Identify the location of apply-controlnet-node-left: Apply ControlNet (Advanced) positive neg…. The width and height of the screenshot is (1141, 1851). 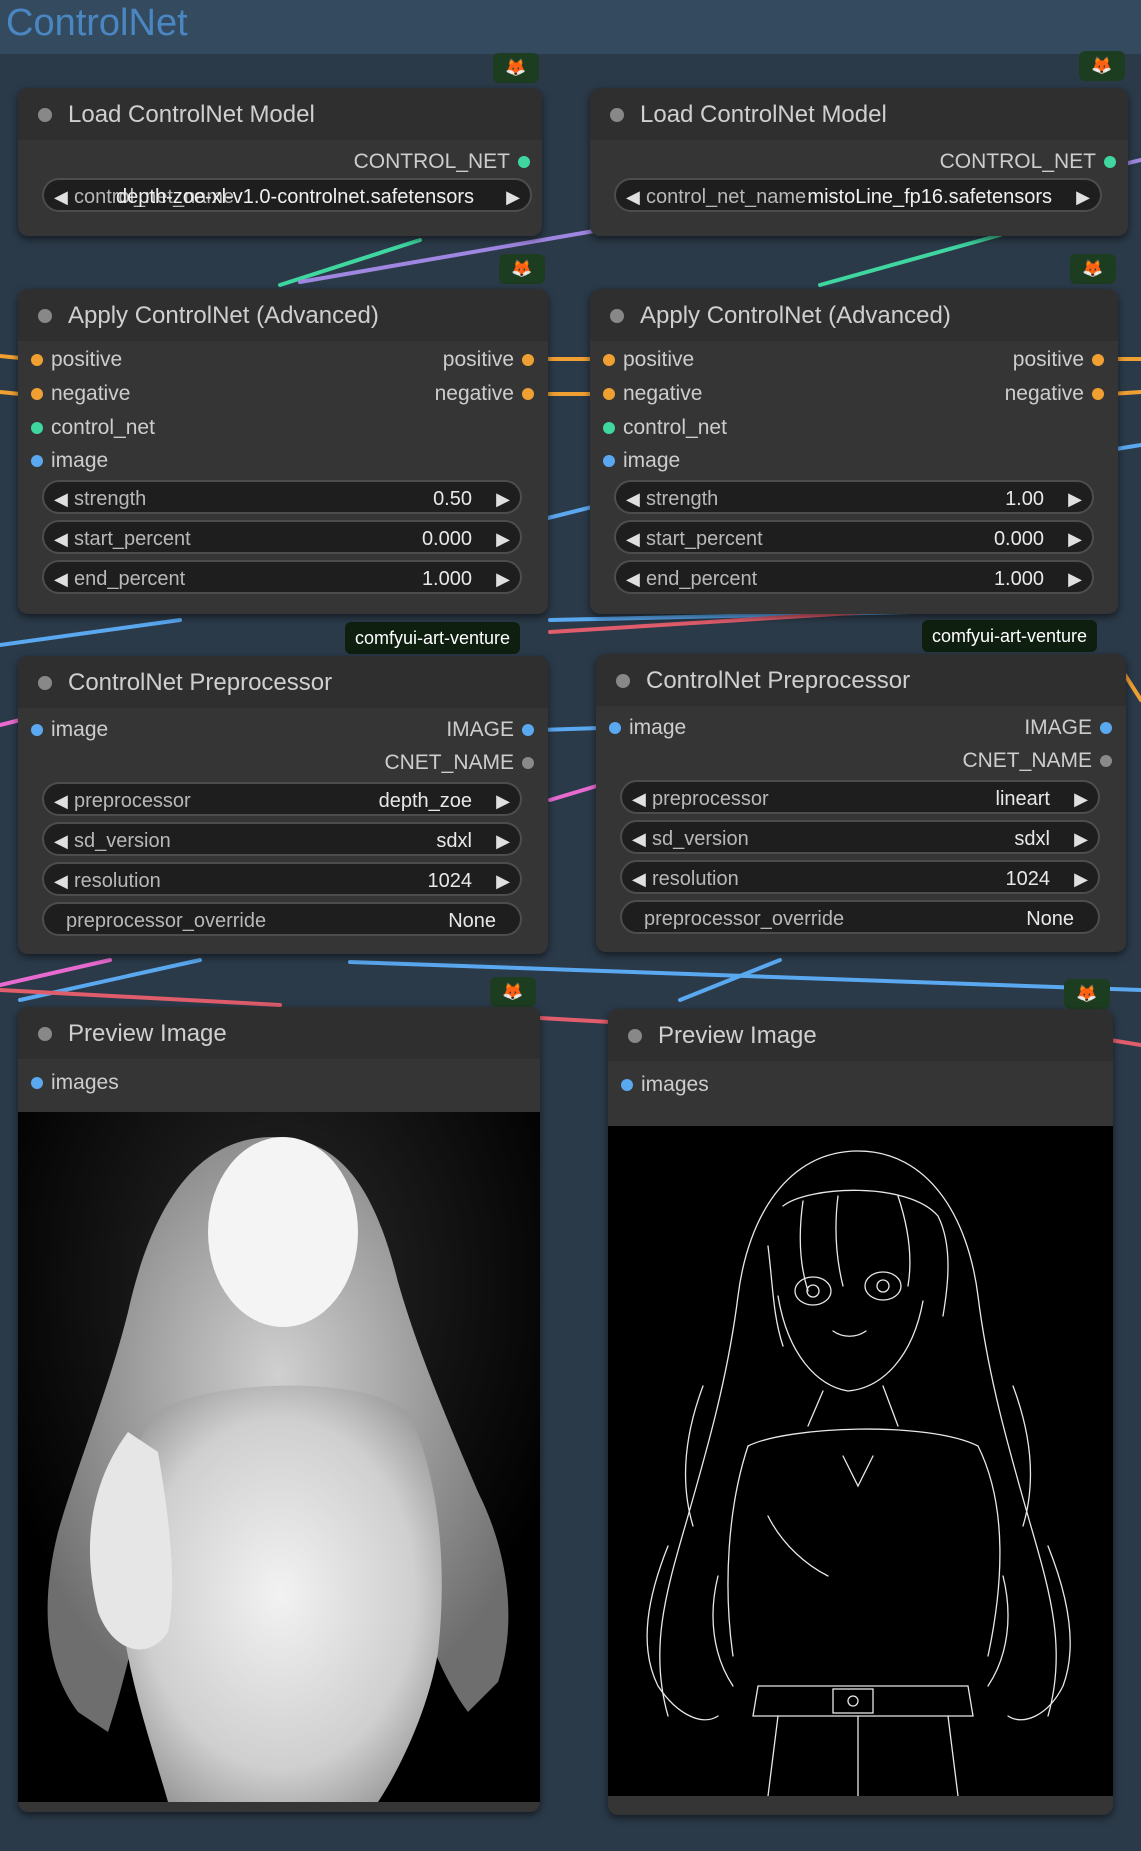
(283, 451).